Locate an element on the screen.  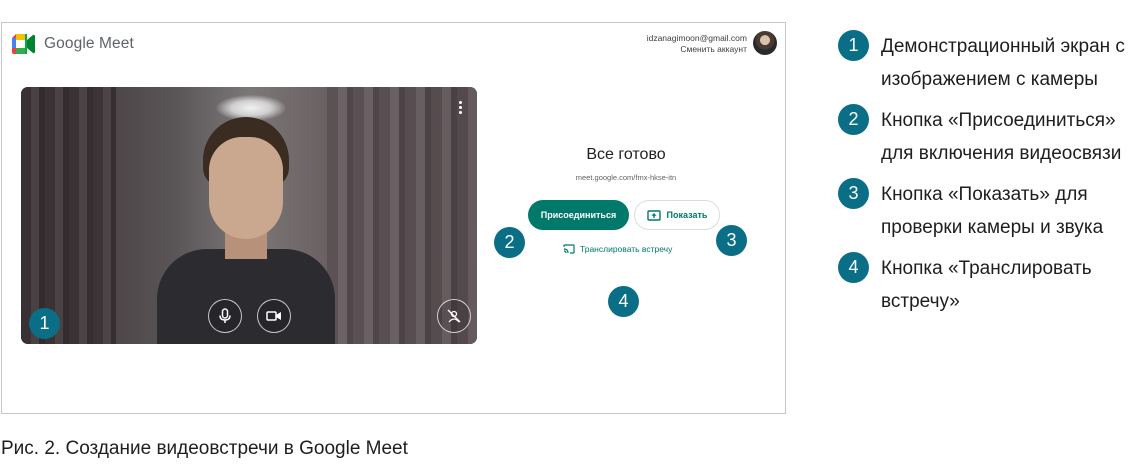
avatar is located at coordinates (765, 43).